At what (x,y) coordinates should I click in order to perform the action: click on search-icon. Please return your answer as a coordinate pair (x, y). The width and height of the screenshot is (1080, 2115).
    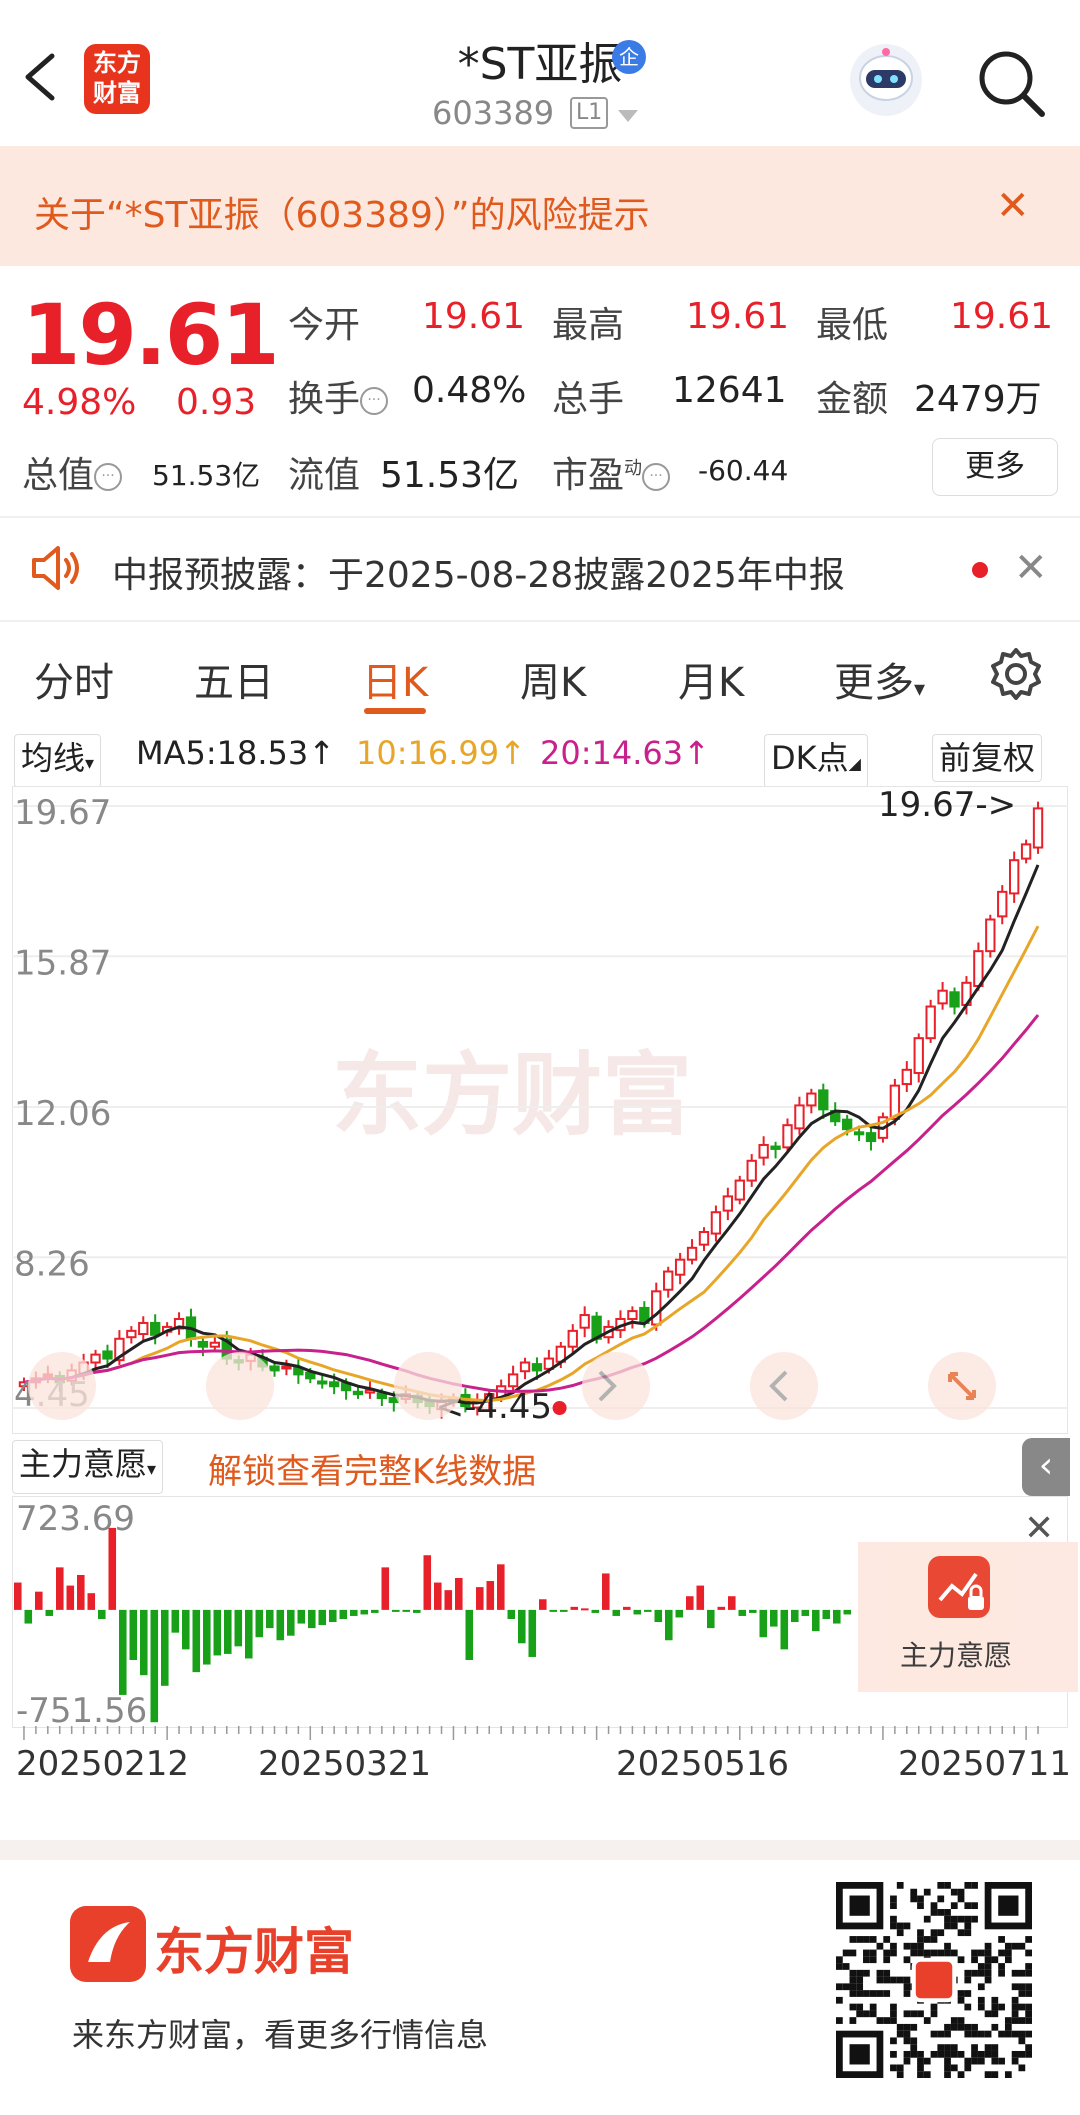
    Looking at the image, I should click on (1011, 83).